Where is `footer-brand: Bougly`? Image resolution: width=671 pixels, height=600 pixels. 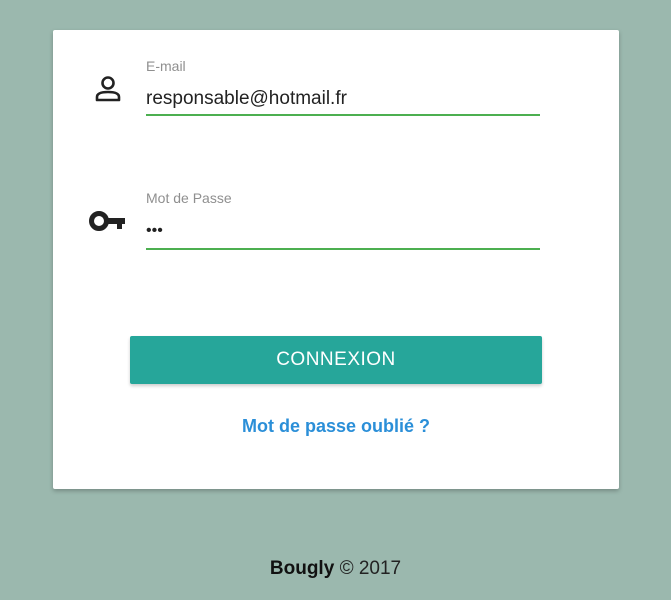
footer-brand: Bougly is located at coordinates (302, 568).